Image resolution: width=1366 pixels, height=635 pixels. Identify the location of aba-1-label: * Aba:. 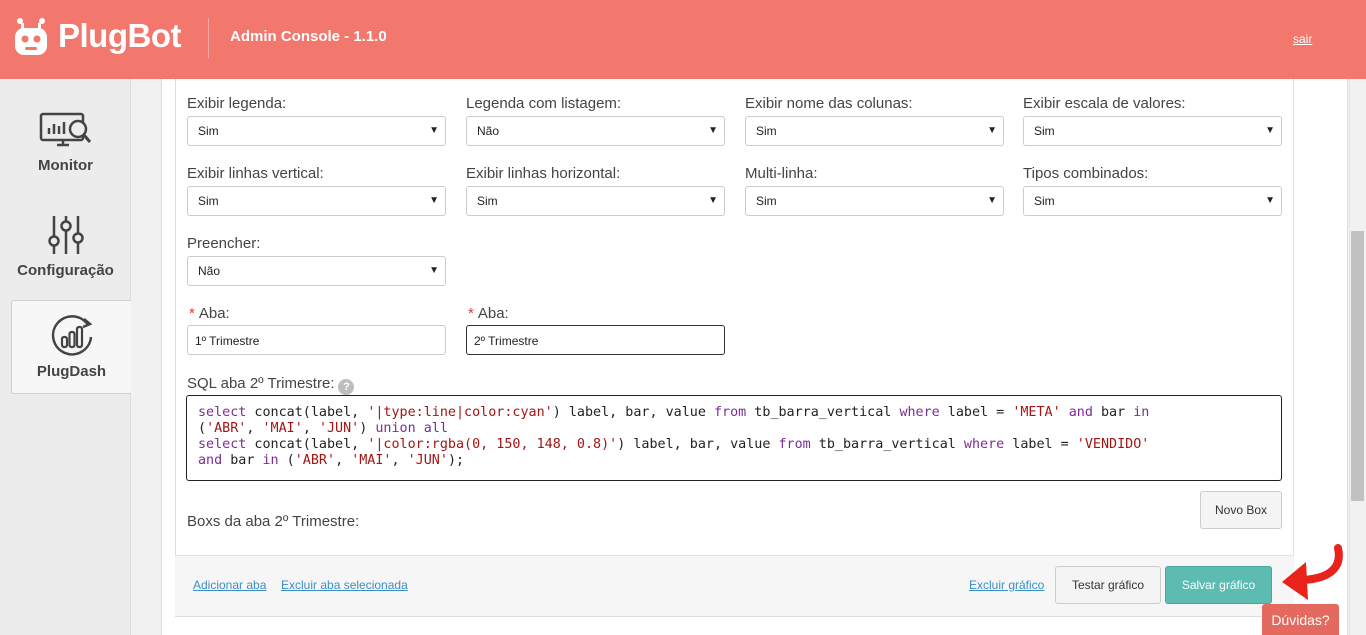
(209, 313).